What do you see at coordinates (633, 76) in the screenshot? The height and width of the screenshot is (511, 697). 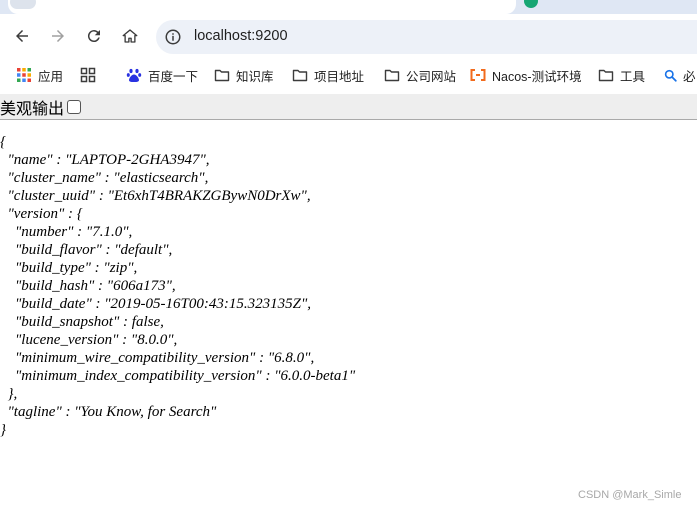 I see `bookmark-label: 工具` at bounding box center [633, 76].